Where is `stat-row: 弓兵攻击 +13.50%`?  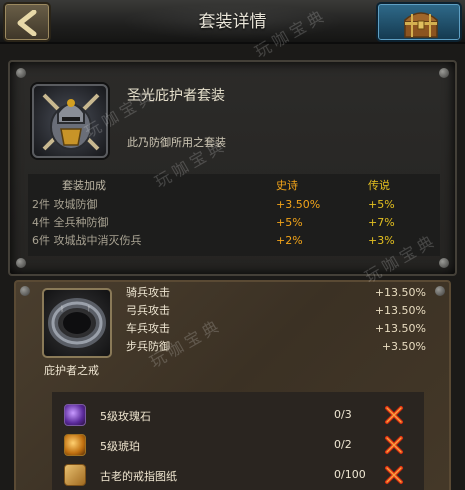 stat-row: 弓兵攻击 +13.50% is located at coordinates (276, 311).